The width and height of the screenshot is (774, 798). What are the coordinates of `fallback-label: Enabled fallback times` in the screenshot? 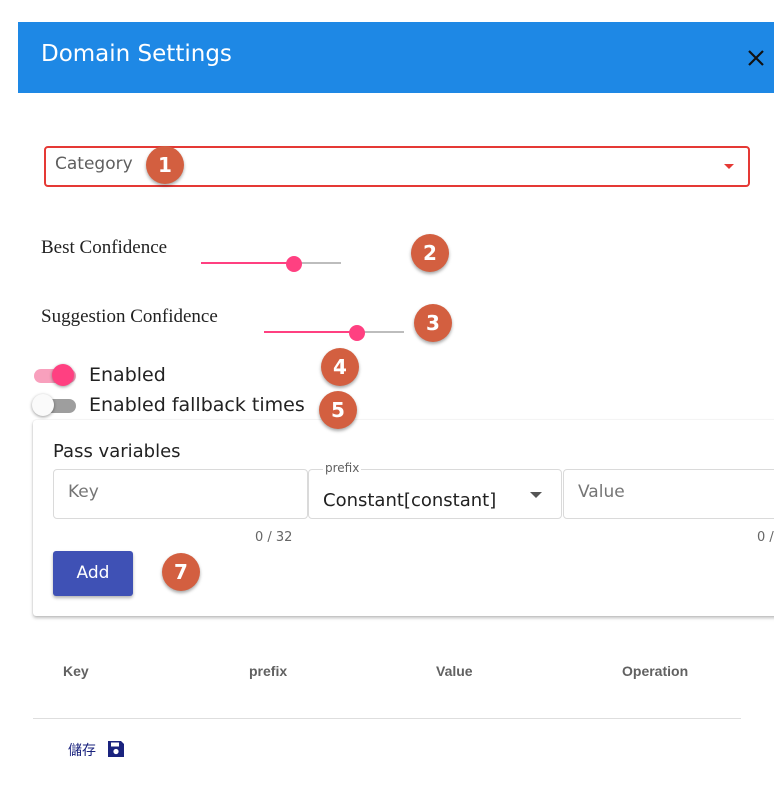 It's located at (197, 405).